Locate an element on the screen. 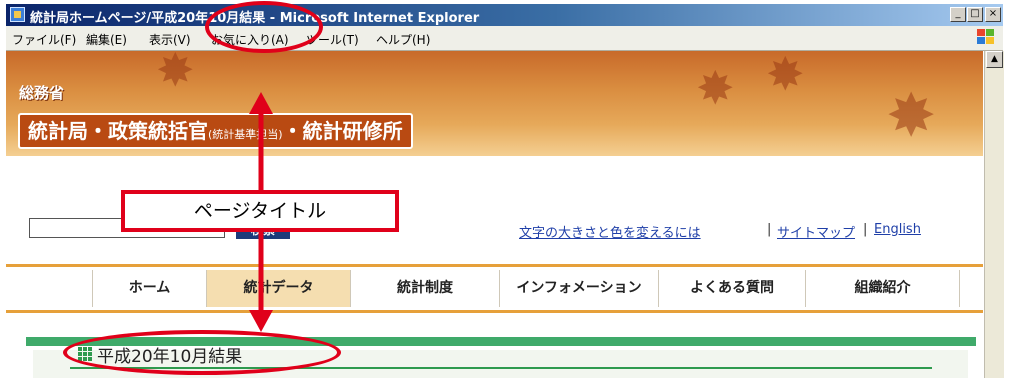 This screenshot has height=378, width=1009. heading-highlight-ellipse is located at coordinates (202, 352).